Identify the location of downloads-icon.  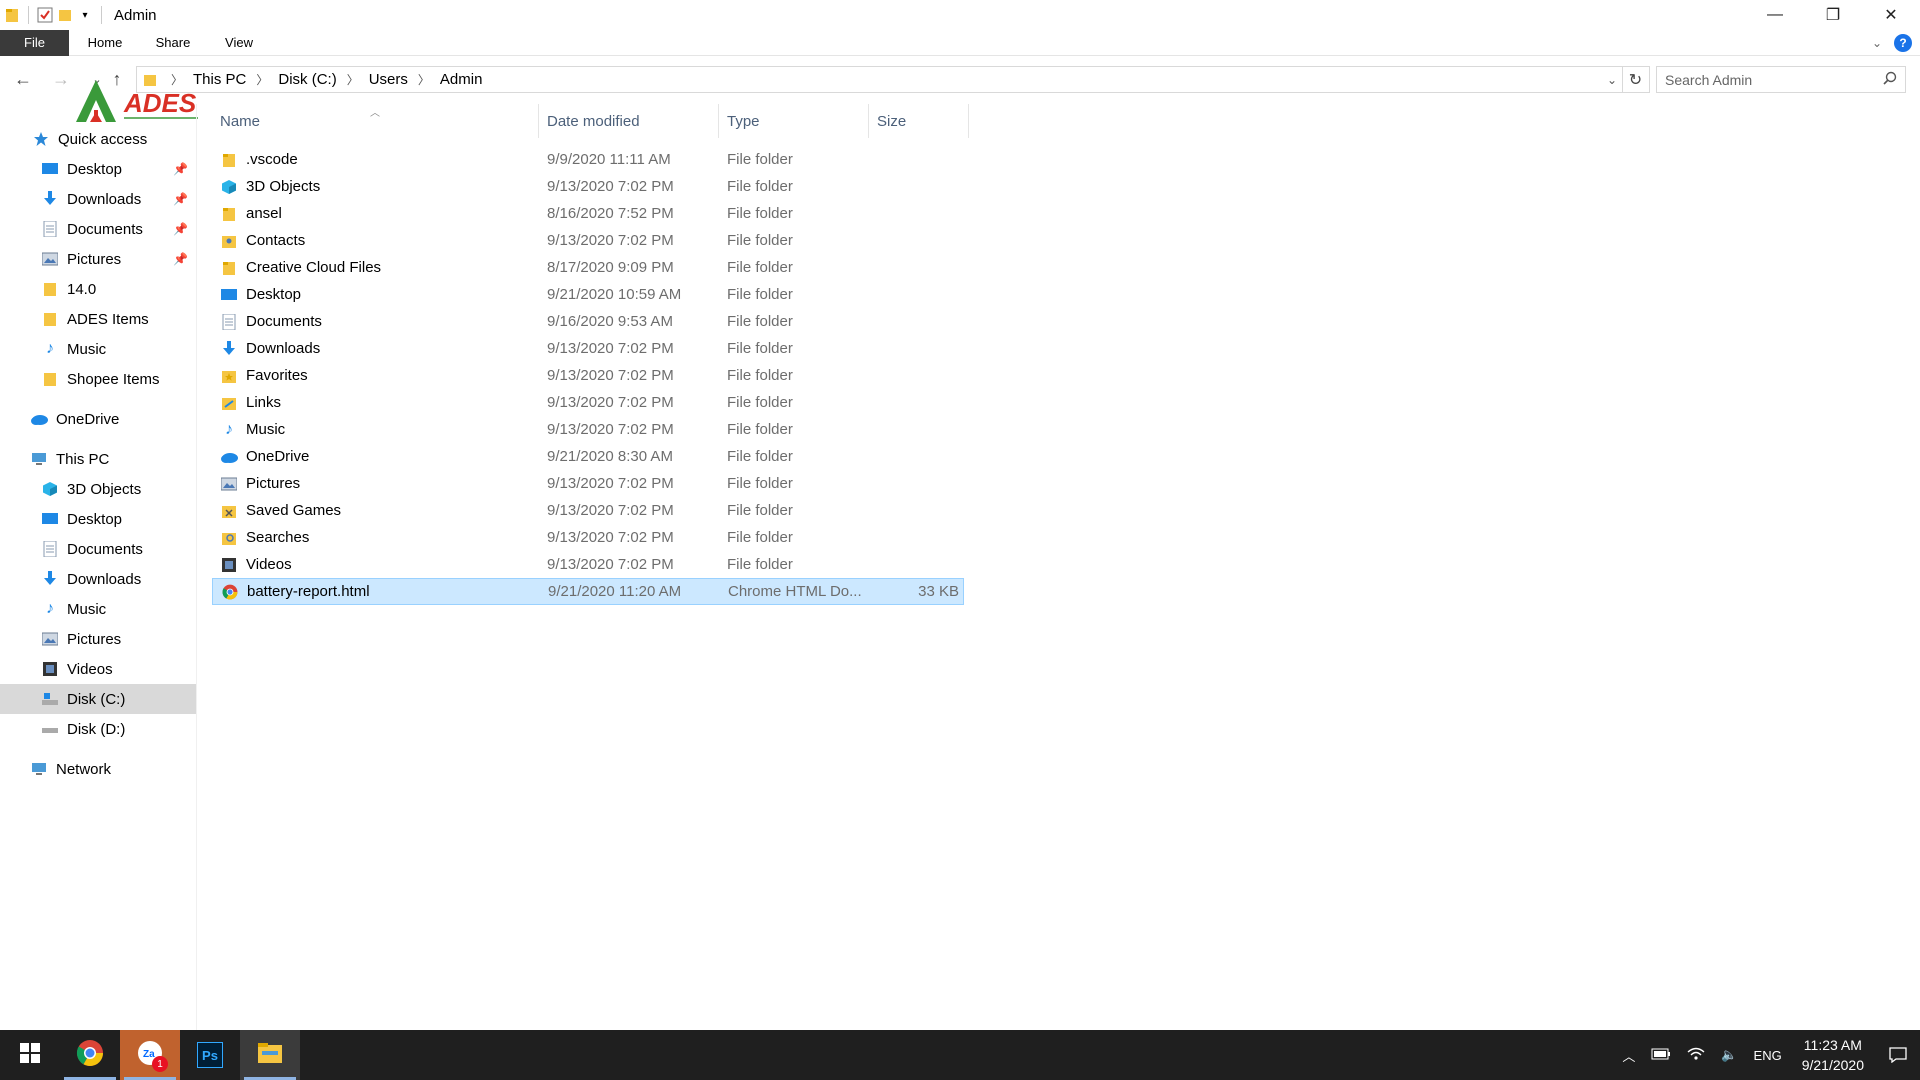
(50, 579).